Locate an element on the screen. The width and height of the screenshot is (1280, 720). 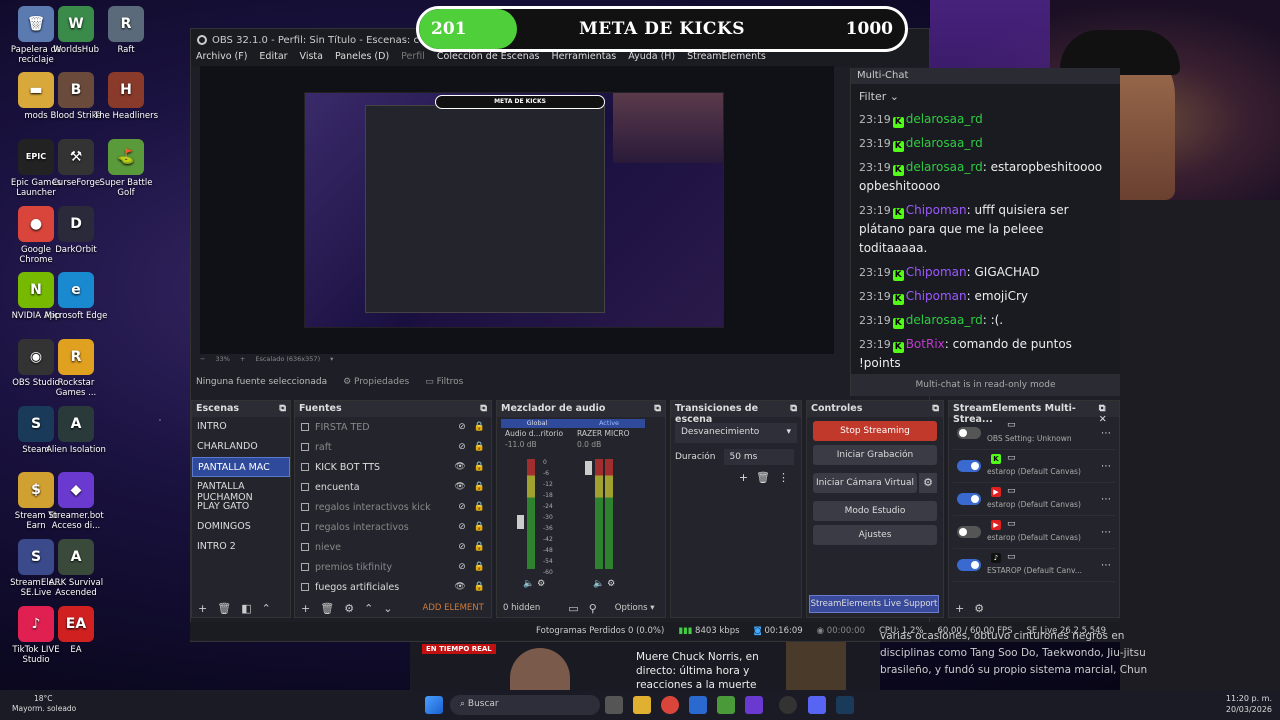
desktop-icon: ⛳ Super Battle Golf is located at coordinates (126, 168).